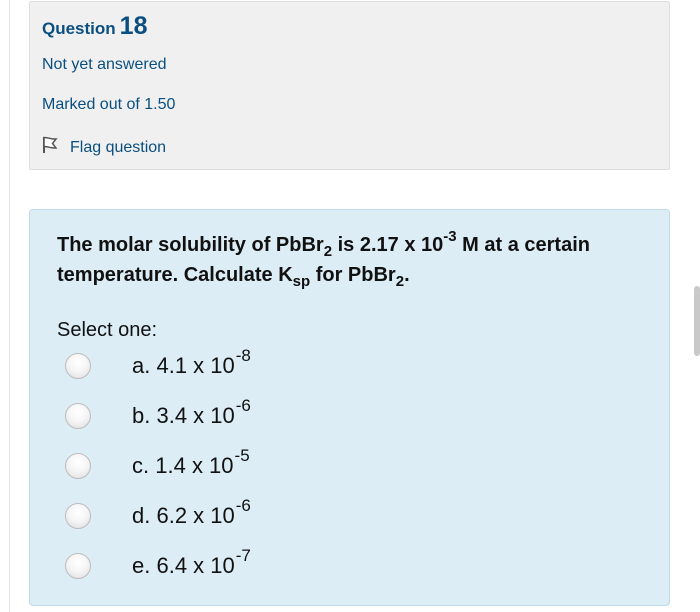 The image size is (700, 612). I want to click on option-letter: b., so click(141, 415).